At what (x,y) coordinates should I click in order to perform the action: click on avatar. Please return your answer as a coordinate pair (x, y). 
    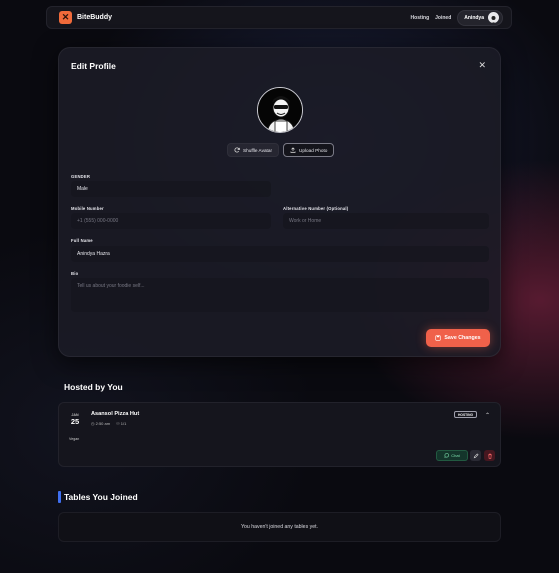
    Looking at the image, I should click on (493, 17).